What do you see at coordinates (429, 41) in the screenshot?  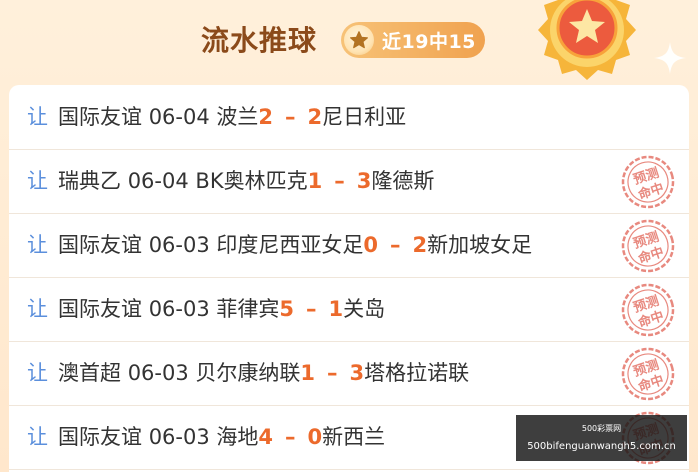 I see `record-badge-text: 近19中15` at bounding box center [429, 41].